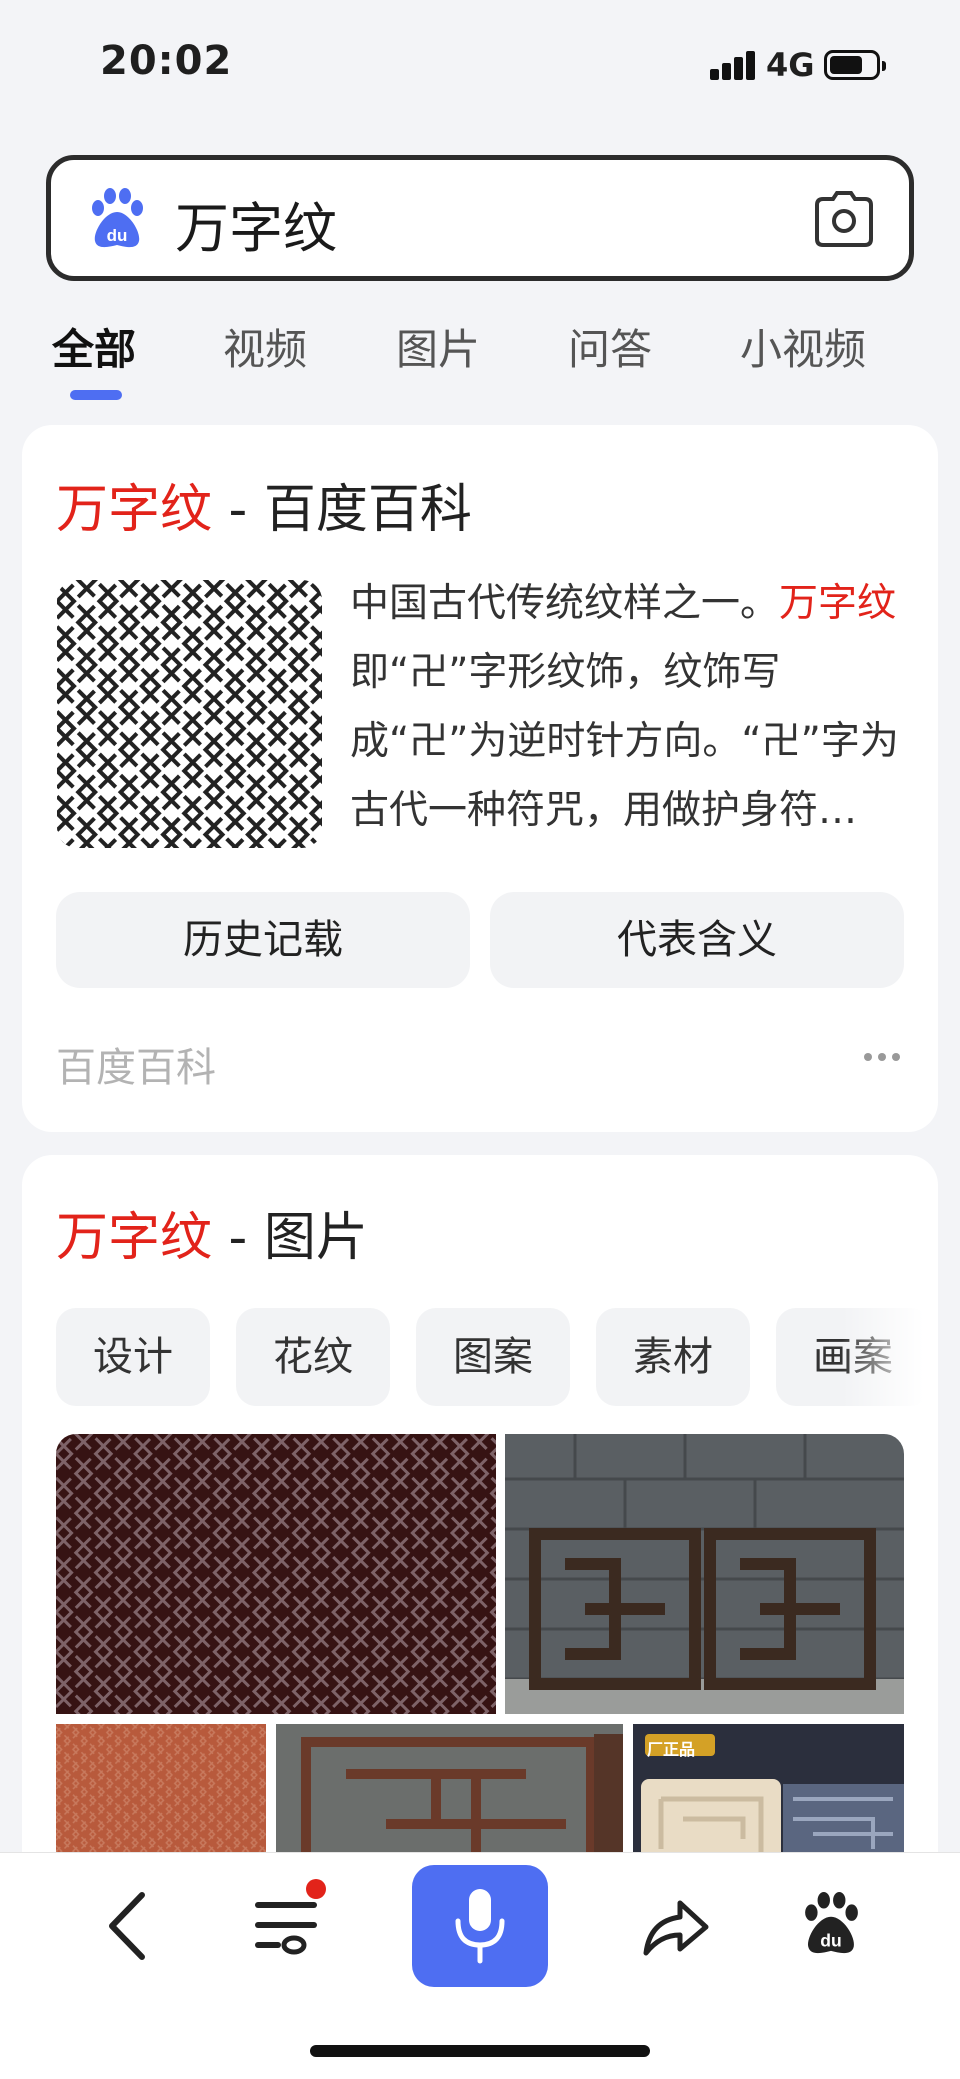  I want to click on cellular-signal-icon, so click(735, 65).